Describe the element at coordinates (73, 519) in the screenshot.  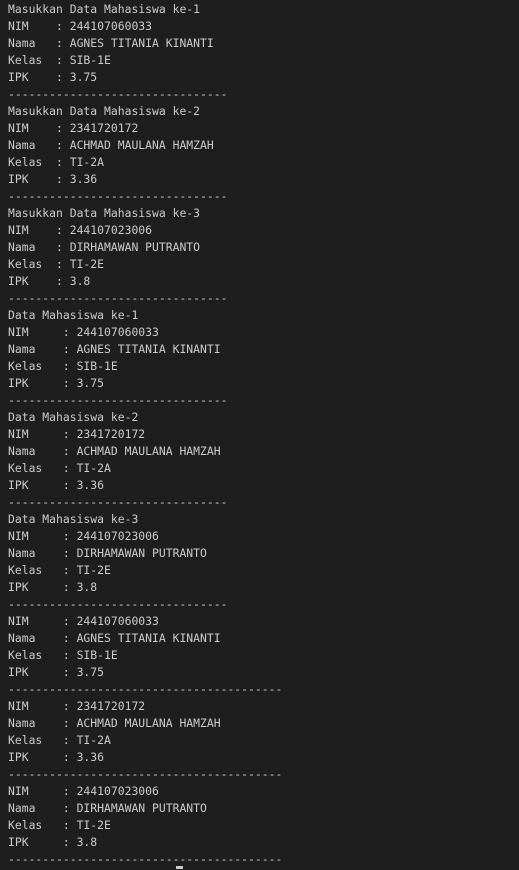
I see `terminal-line: Data Mahasiswa ke-3` at that location.